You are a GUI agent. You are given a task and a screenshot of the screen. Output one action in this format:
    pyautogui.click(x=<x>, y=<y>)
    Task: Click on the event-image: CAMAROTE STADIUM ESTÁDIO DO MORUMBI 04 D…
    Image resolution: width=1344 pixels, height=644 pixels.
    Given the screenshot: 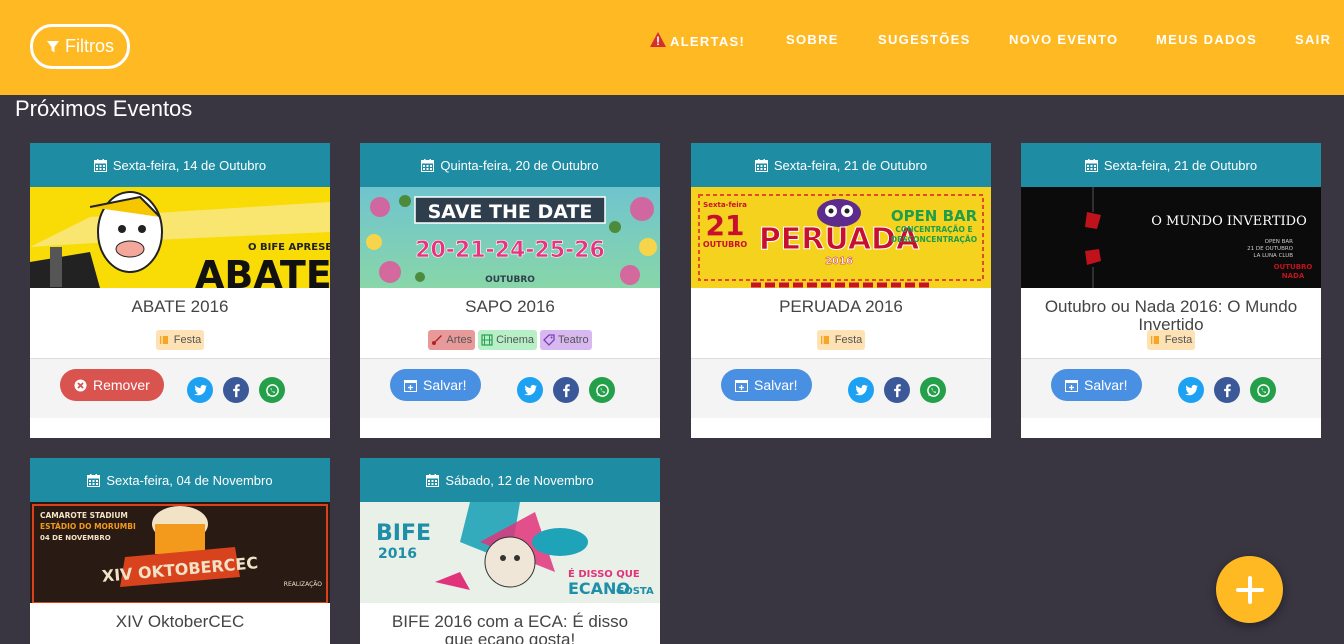 What is the action you would take?
    pyautogui.click(x=180, y=552)
    